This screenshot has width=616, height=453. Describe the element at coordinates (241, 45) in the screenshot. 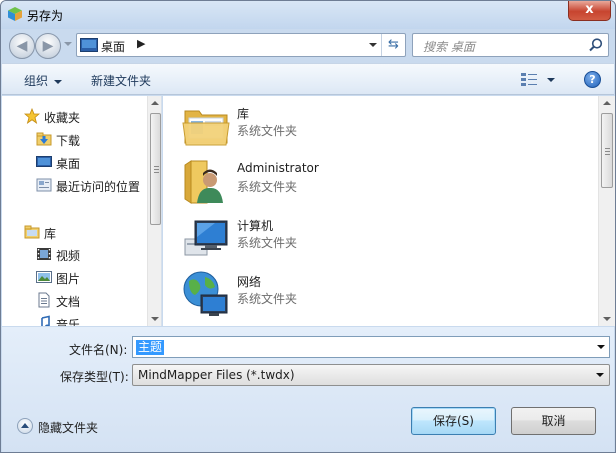

I see `address-bar: 桌面 ▶ ⇆` at that location.